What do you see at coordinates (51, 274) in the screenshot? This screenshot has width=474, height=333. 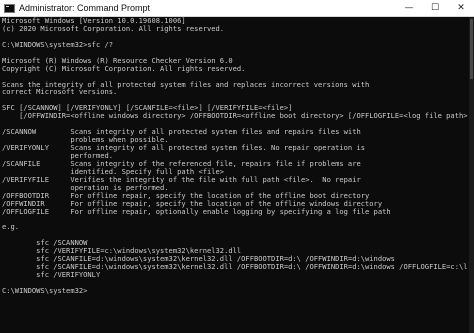 I see `console-line: sfc /VERIFYONLY` at bounding box center [51, 274].